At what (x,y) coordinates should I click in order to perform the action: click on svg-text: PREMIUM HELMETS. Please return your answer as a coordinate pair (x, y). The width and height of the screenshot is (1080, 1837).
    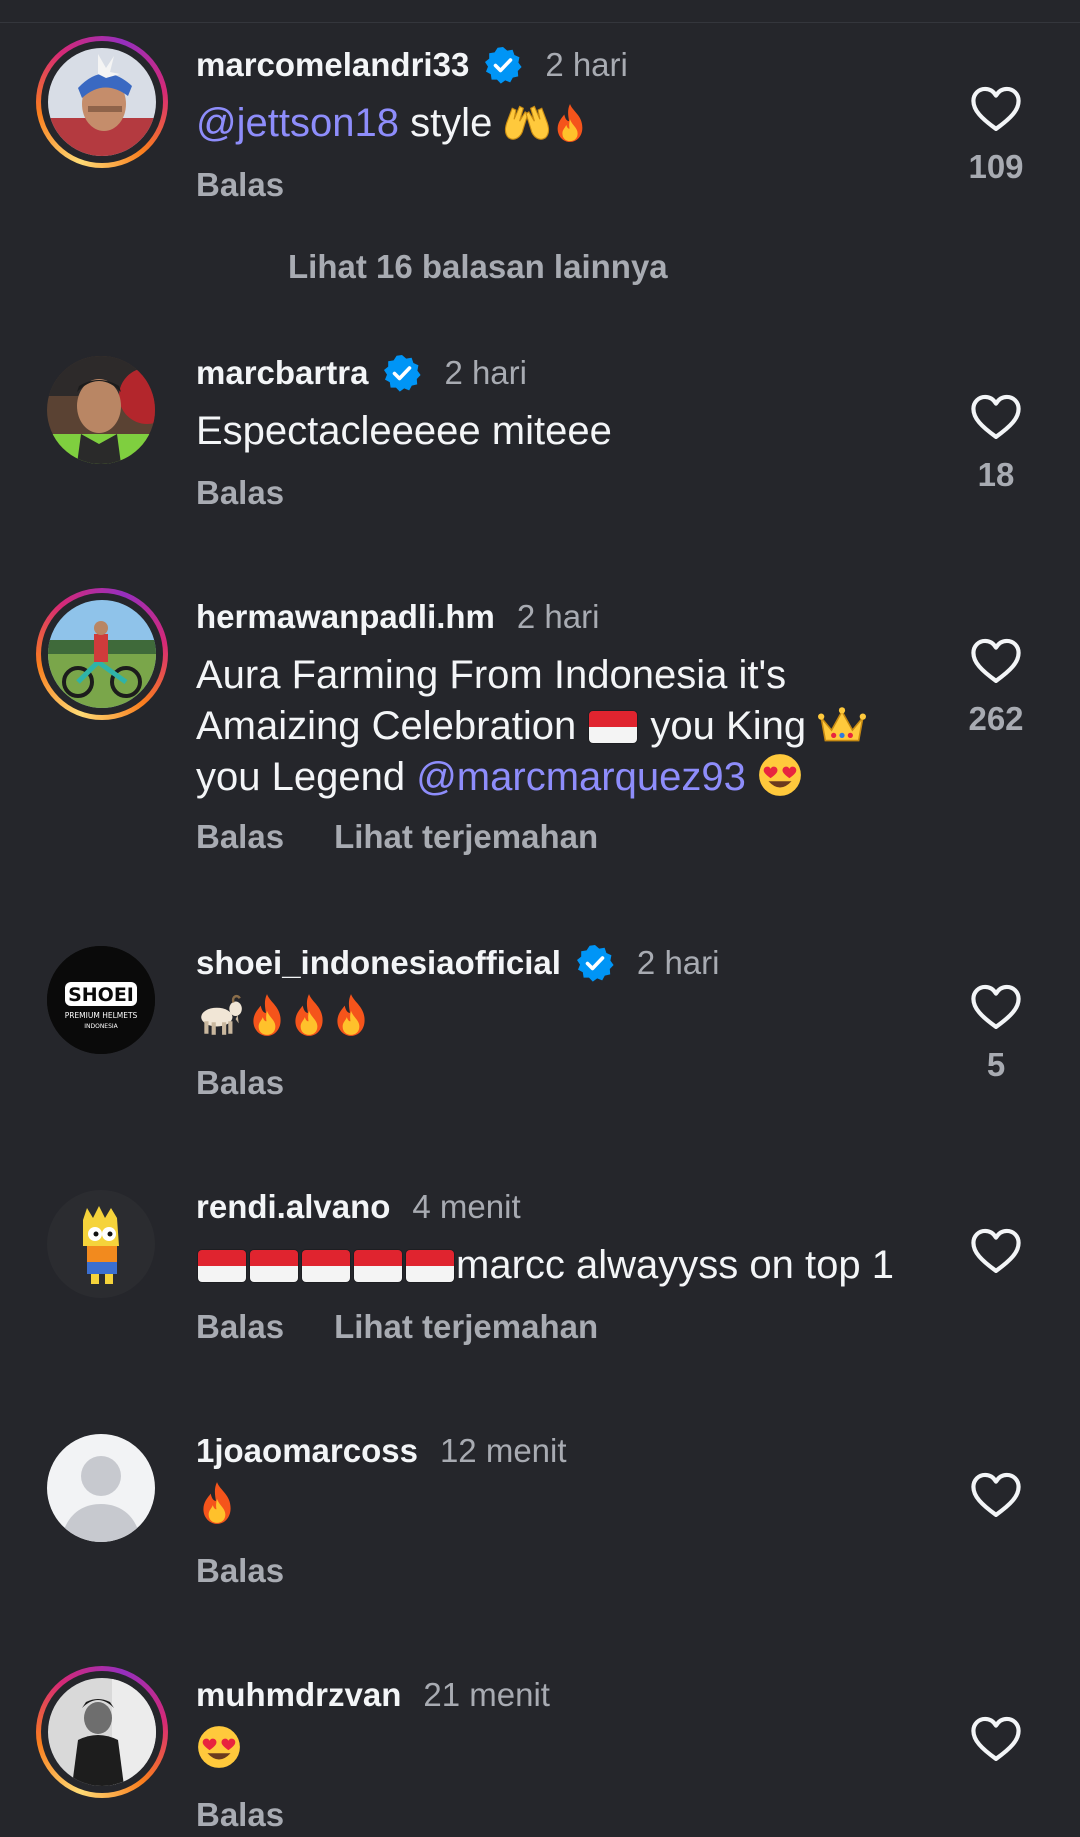
    Looking at the image, I should click on (101, 1015).